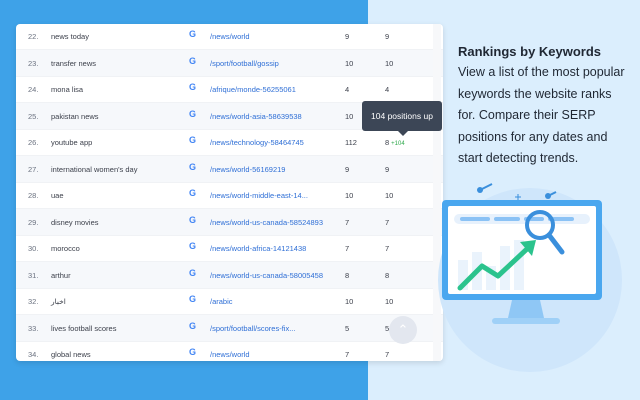 This screenshot has width=640, height=400. What do you see at coordinates (266, 275) in the screenshot?
I see `url-link: /news/world-us-canada-58005458` at bounding box center [266, 275].